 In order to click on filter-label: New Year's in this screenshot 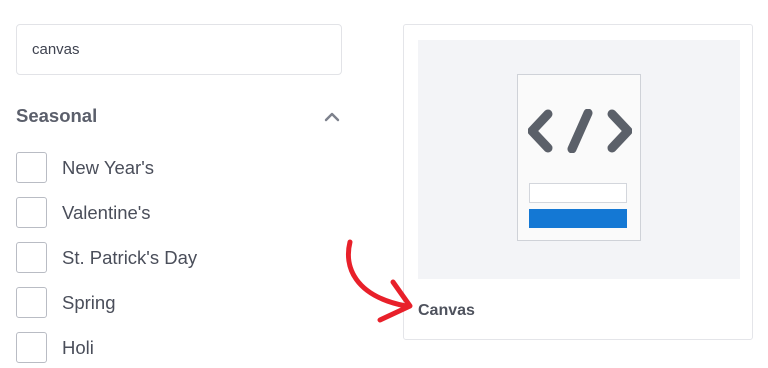, I will do `click(108, 167)`.